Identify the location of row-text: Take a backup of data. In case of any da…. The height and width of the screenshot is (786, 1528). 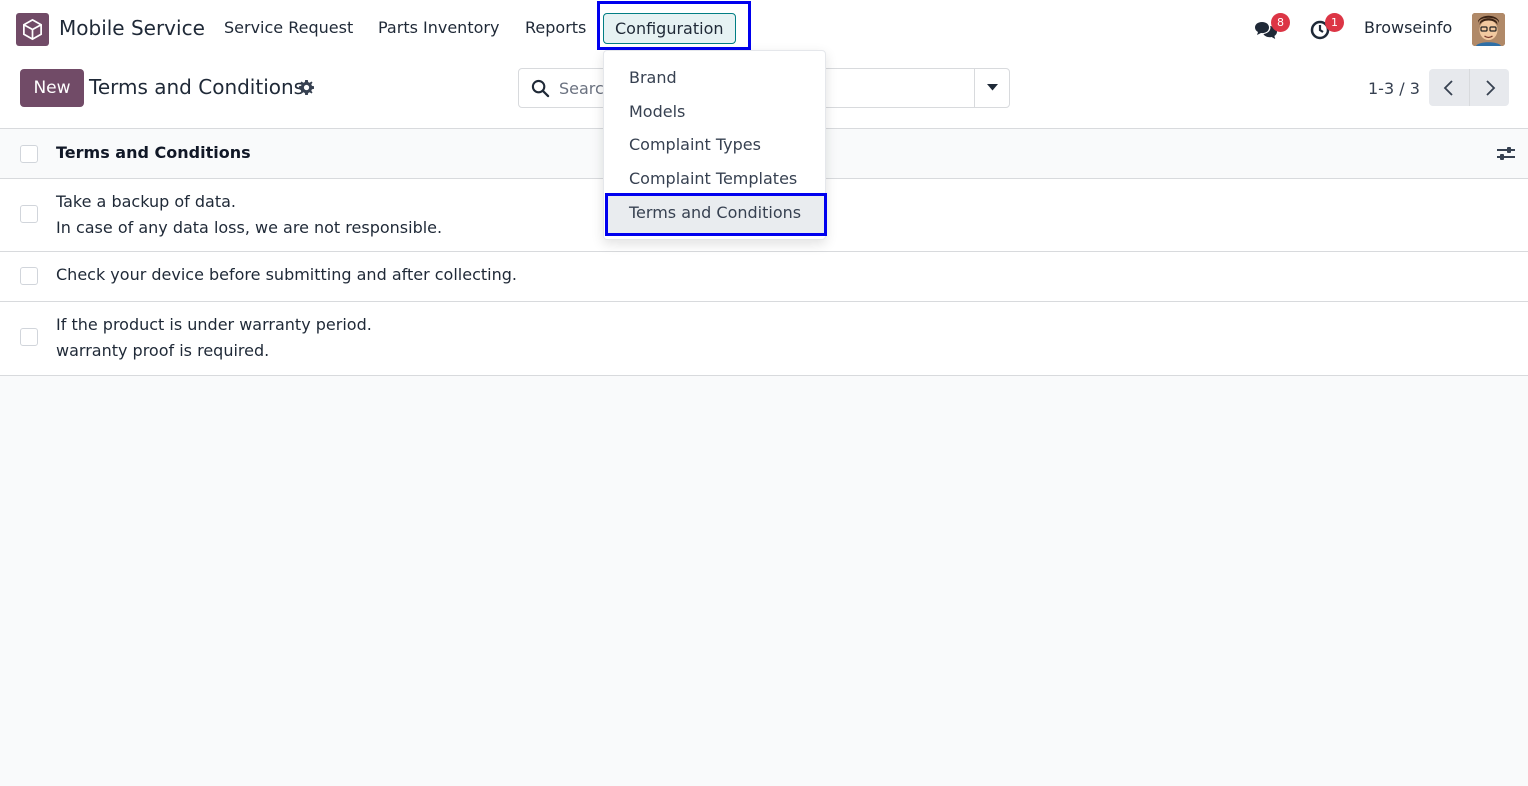
(249, 214).